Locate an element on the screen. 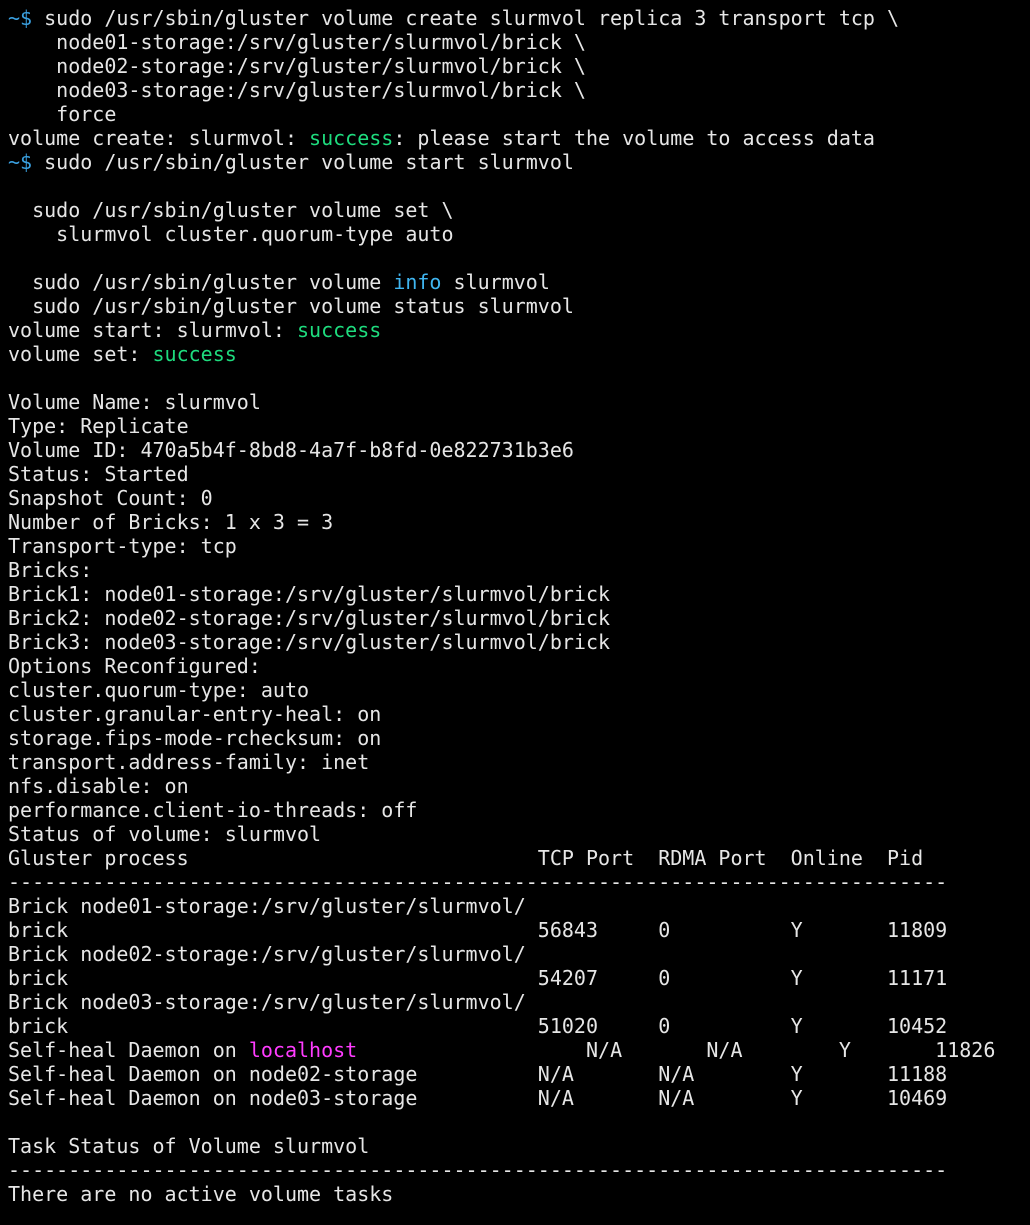 The height and width of the screenshot is (1225, 1030). terminal-text: cluster.granular-entry-heal: on is located at coordinates (195, 714).